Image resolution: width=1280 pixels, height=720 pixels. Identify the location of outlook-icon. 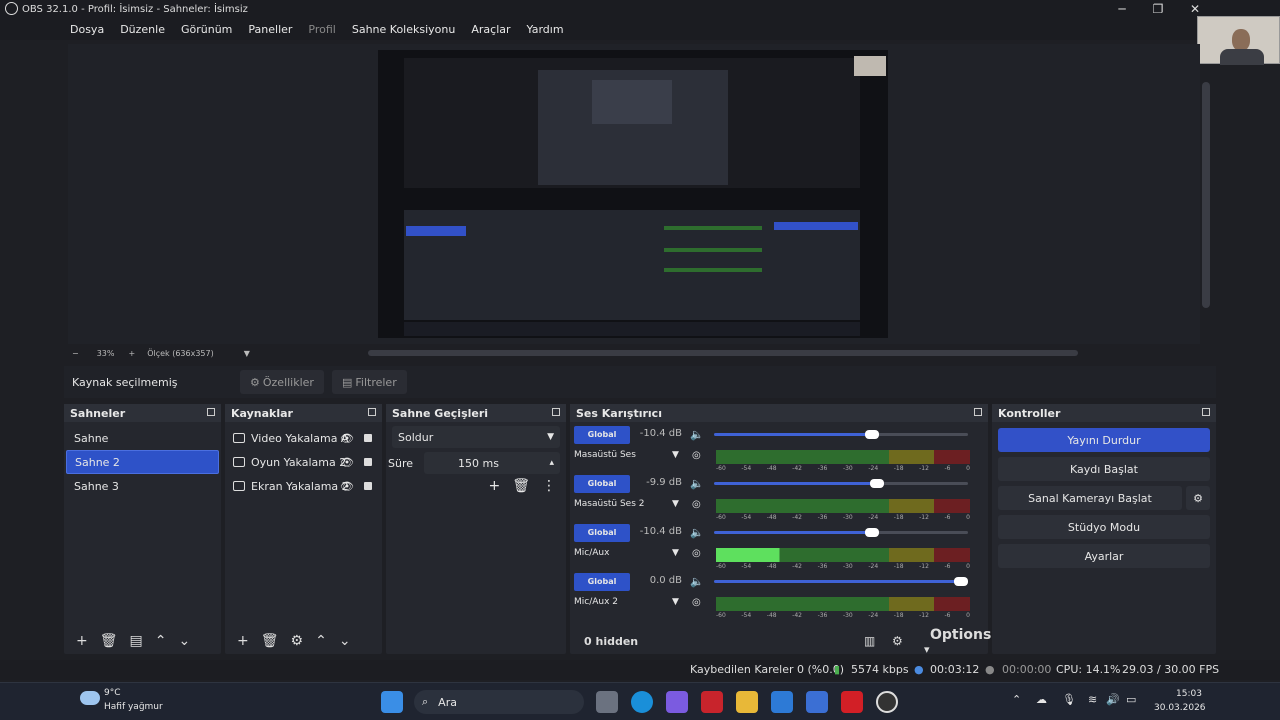
(782, 702).